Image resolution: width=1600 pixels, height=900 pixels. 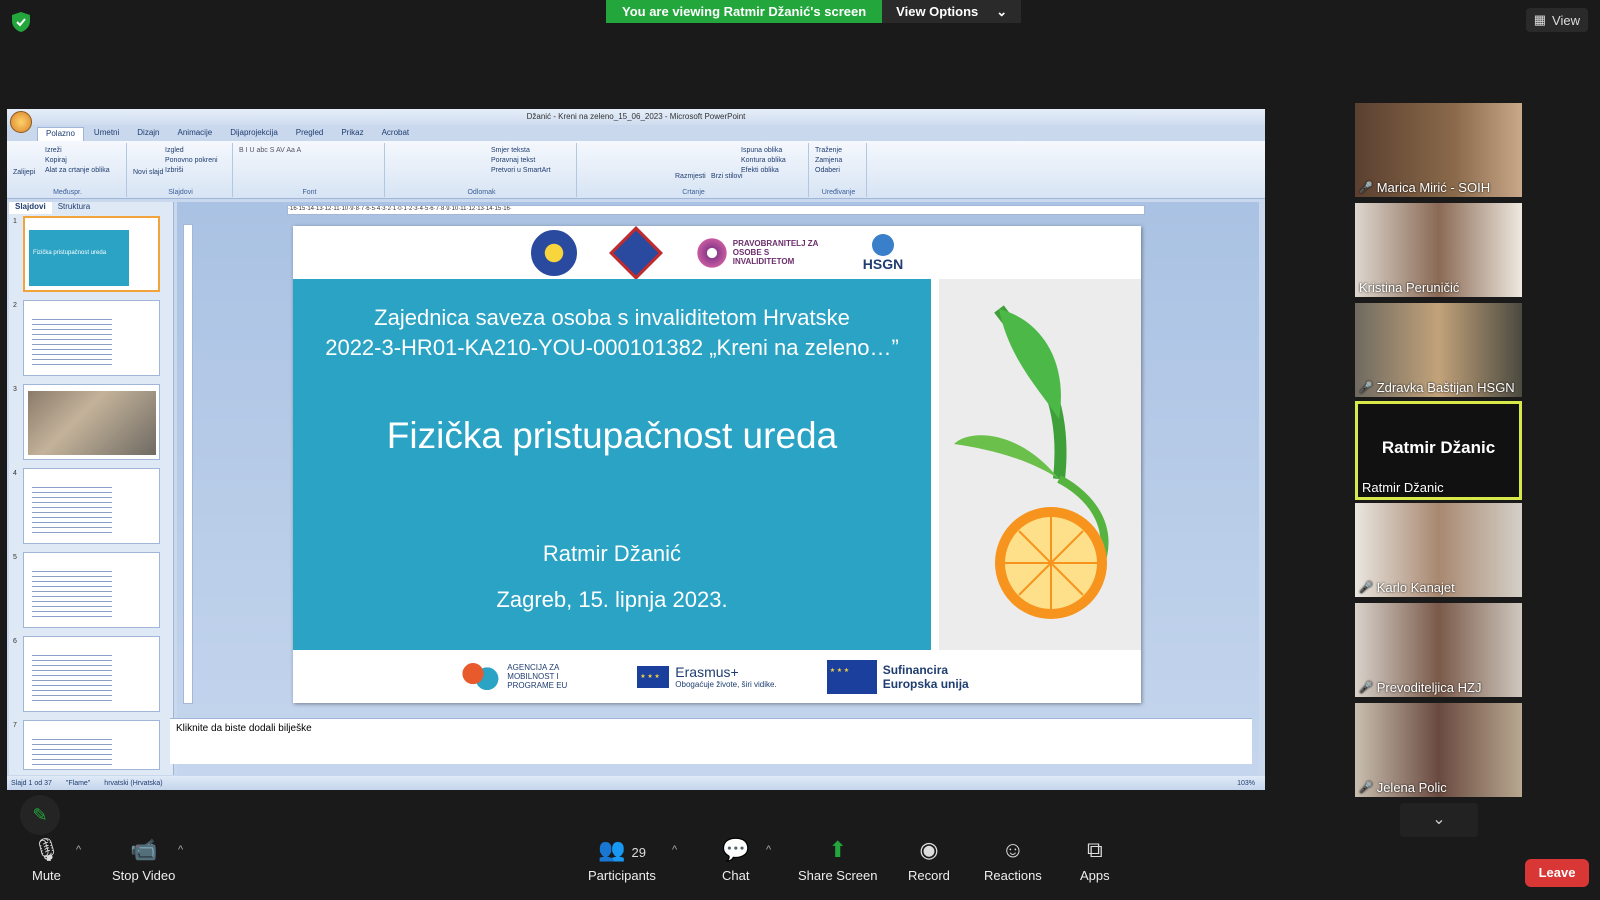 What do you see at coordinates (531, 160) in the screenshot?
I see `align-text-button: Poravnaj tekst` at bounding box center [531, 160].